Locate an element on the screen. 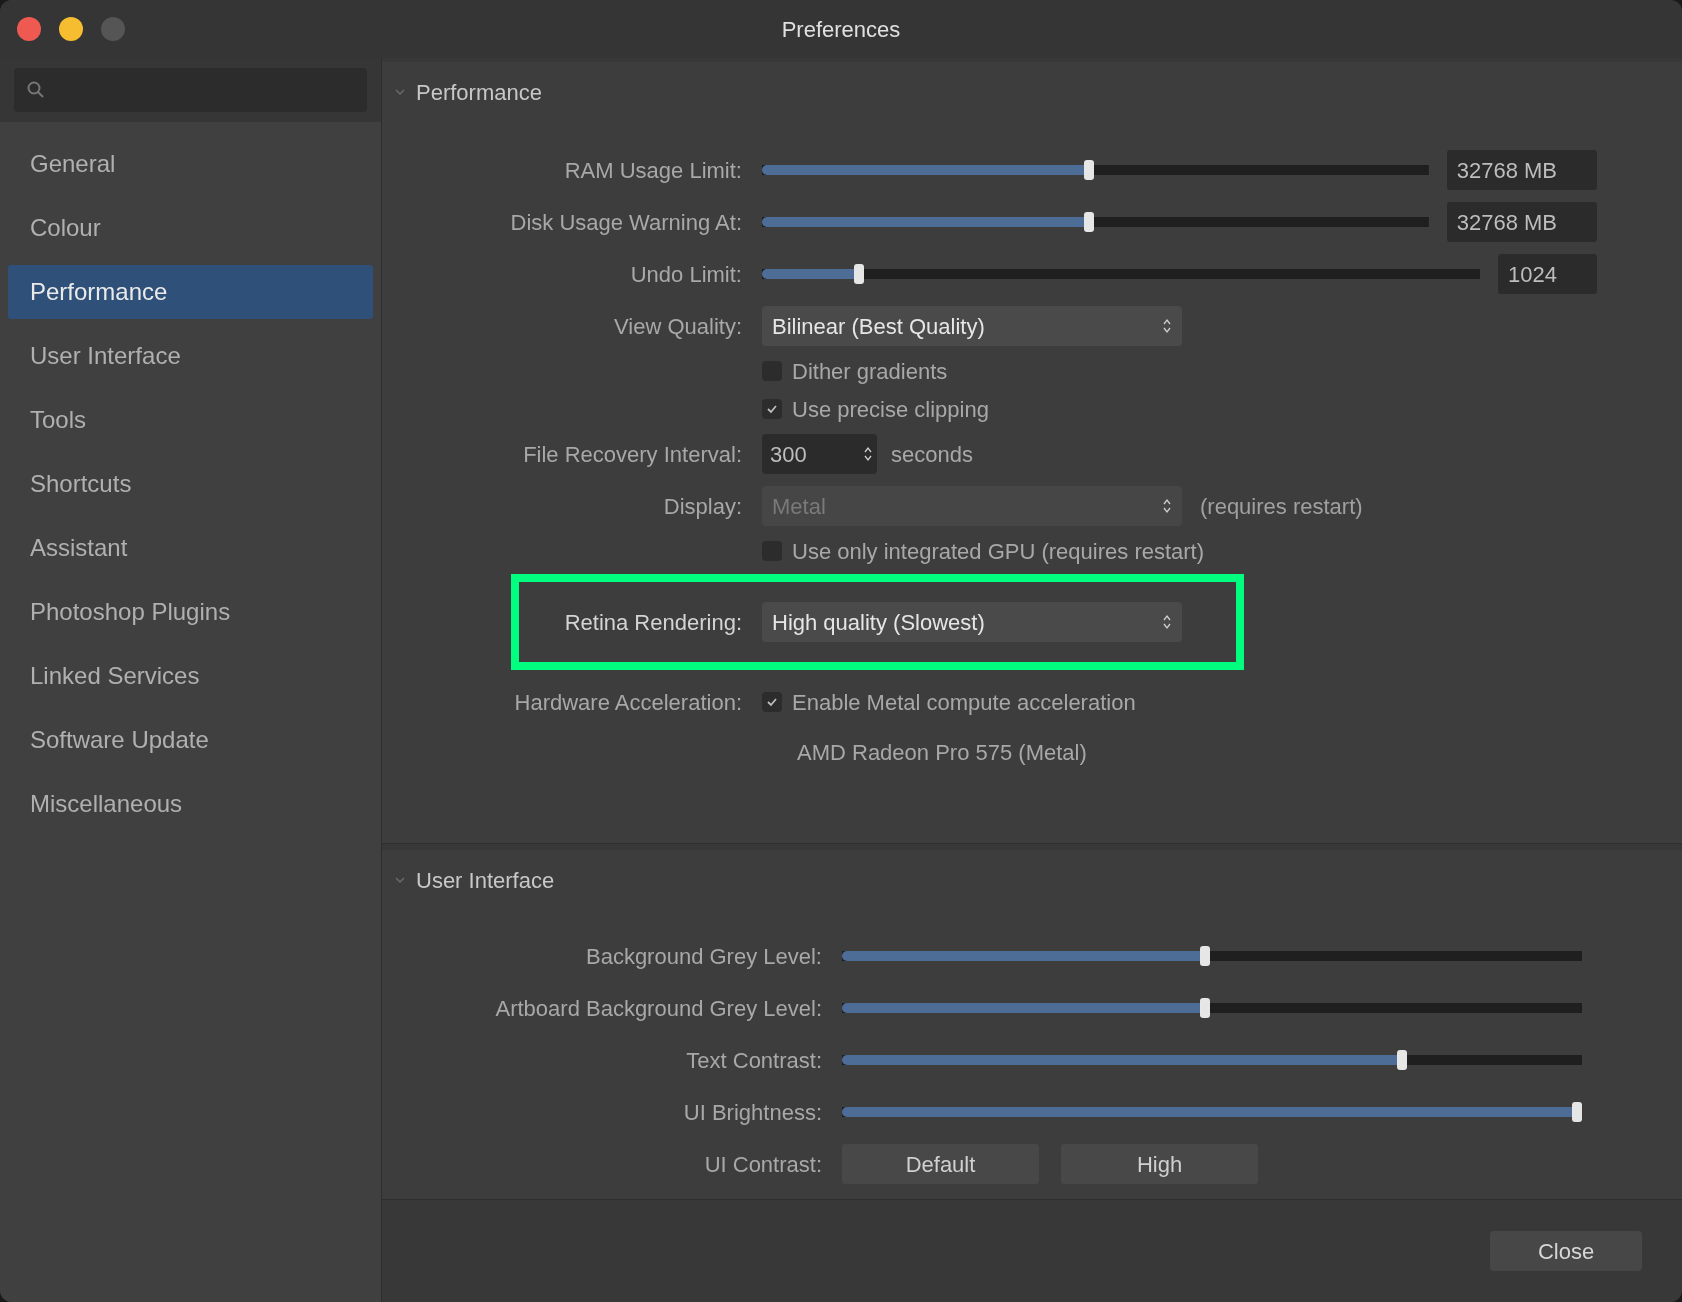  sidebar-item: Assistant is located at coordinates (190, 548).